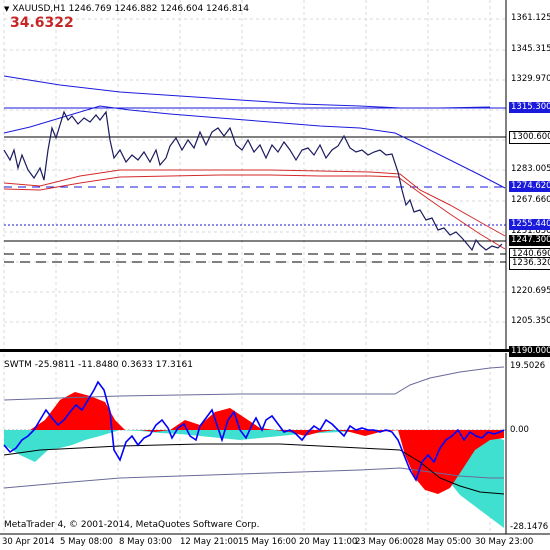 Image resolution: width=550 pixels, height=550 pixels. What do you see at coordinates (530, 200) in the screenshot?
I see `price-axis-label: 1267.660` at bounding box center [530, 200].